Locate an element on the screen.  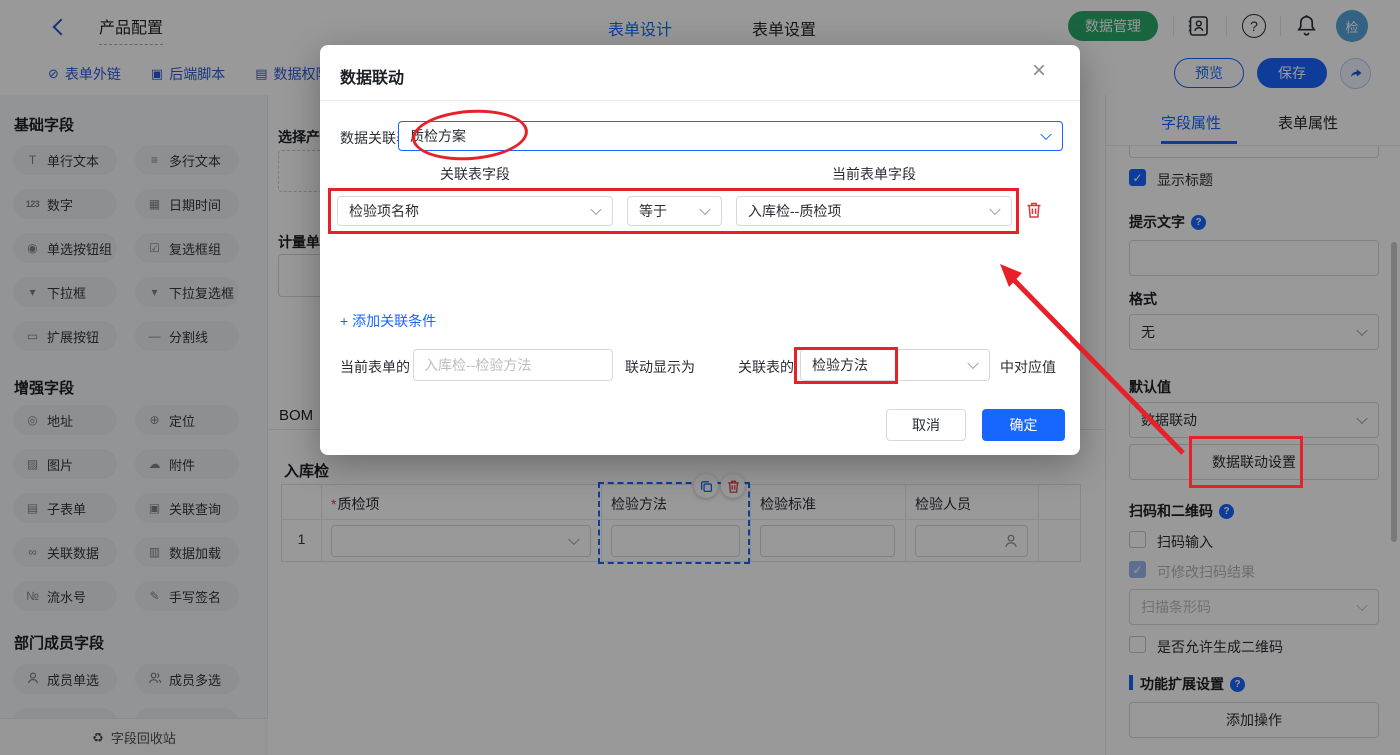
linked-table-value: 质检方案 is located at coordinates (438, 136).